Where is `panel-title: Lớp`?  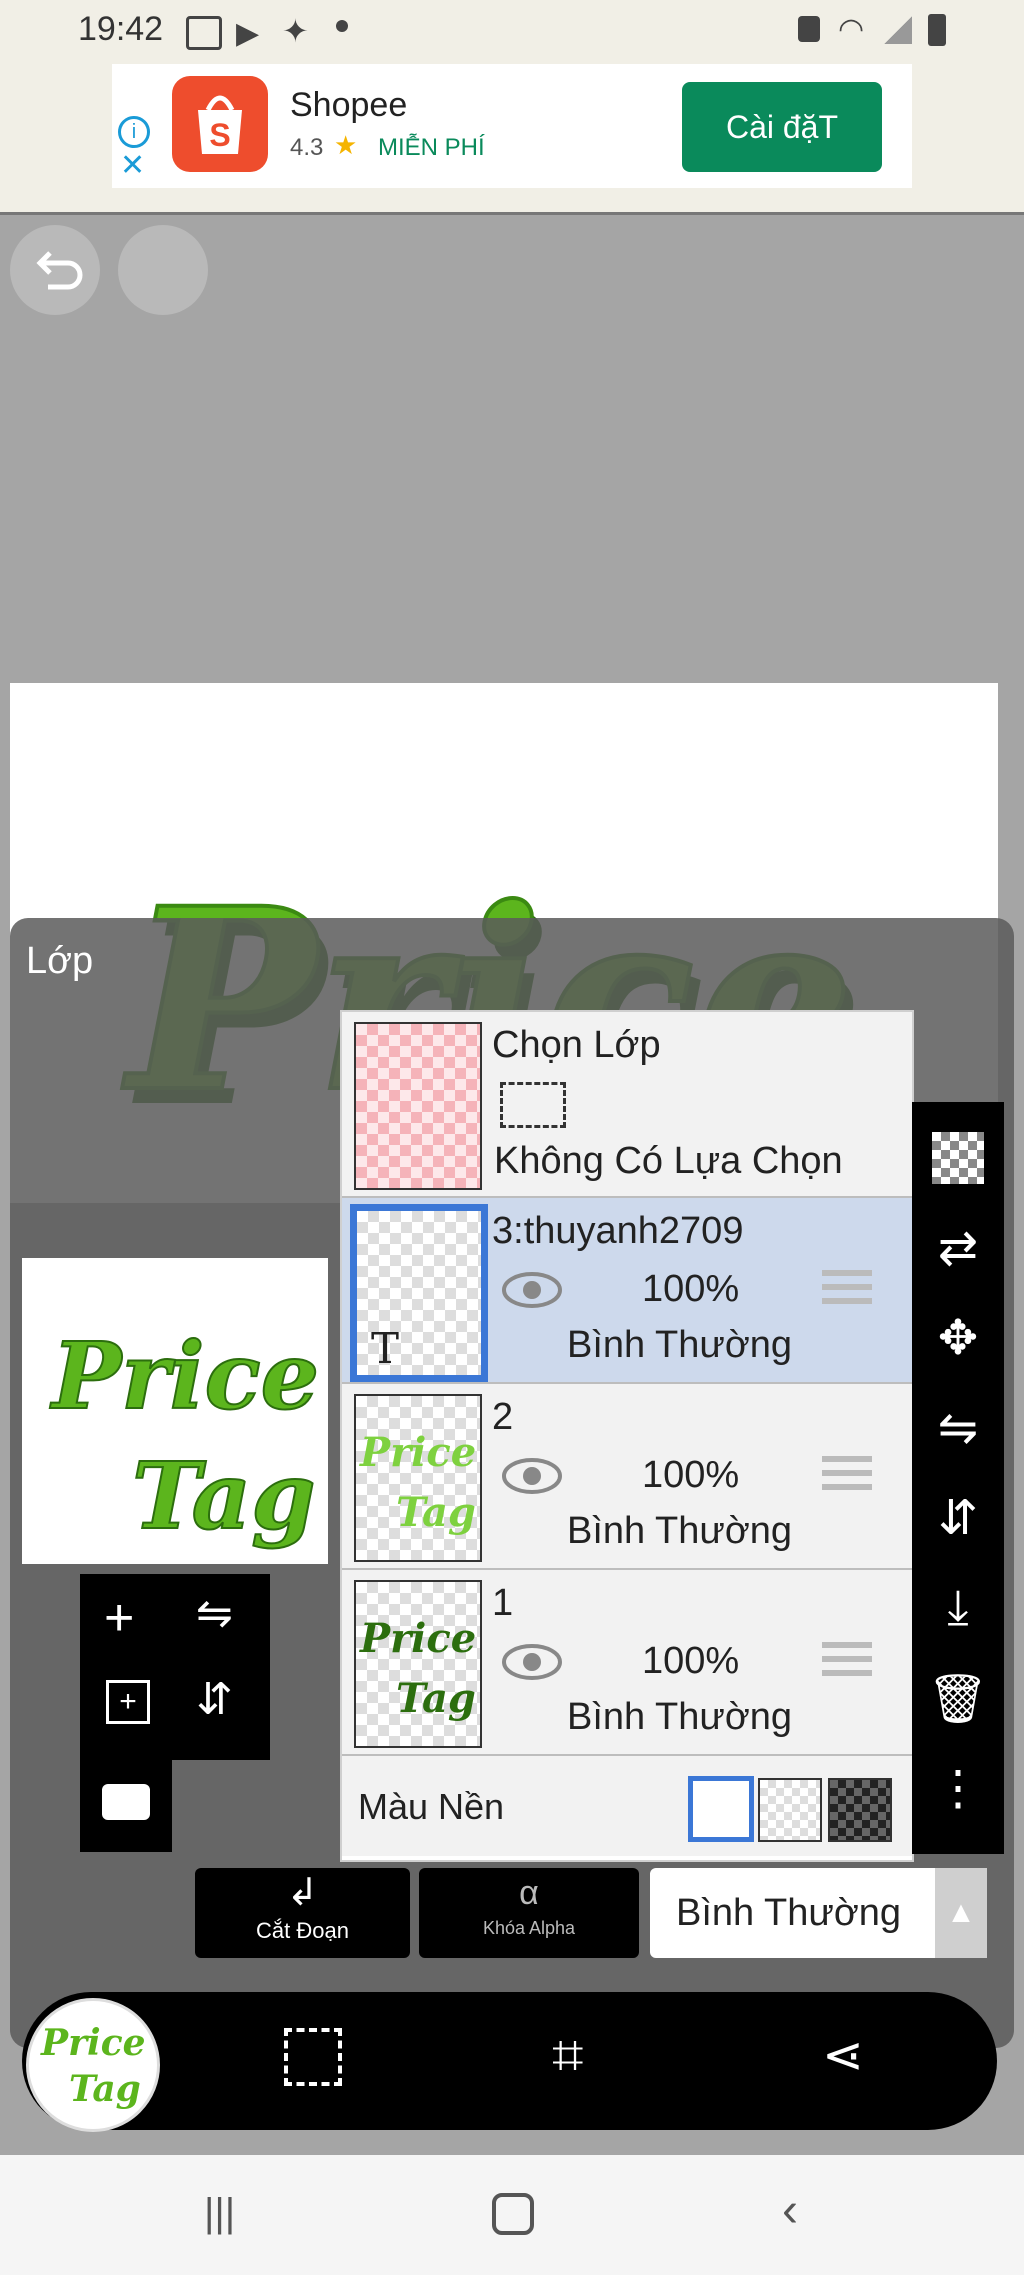 panel-title: Lớp is located at coordinates (60, 961).